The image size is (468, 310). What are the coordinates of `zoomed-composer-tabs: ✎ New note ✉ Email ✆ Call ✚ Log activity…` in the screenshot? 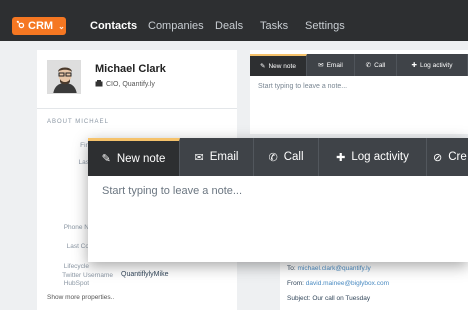 It's located at (278, 157).